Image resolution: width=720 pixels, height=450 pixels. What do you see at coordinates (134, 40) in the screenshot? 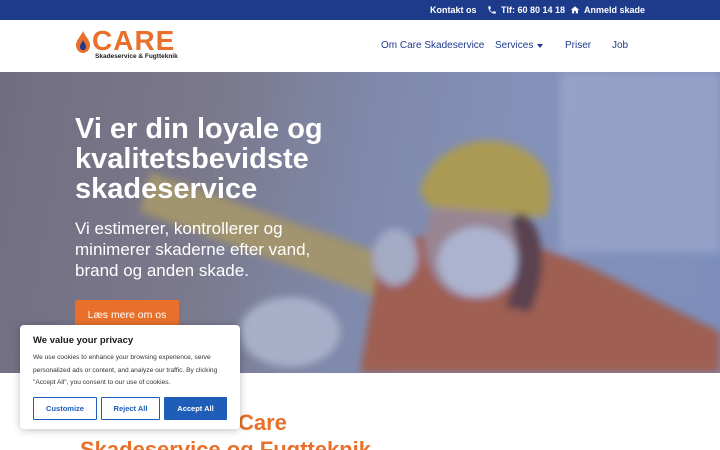
I see `logo-wordmark: CARE` at bounding box center [134, 40].